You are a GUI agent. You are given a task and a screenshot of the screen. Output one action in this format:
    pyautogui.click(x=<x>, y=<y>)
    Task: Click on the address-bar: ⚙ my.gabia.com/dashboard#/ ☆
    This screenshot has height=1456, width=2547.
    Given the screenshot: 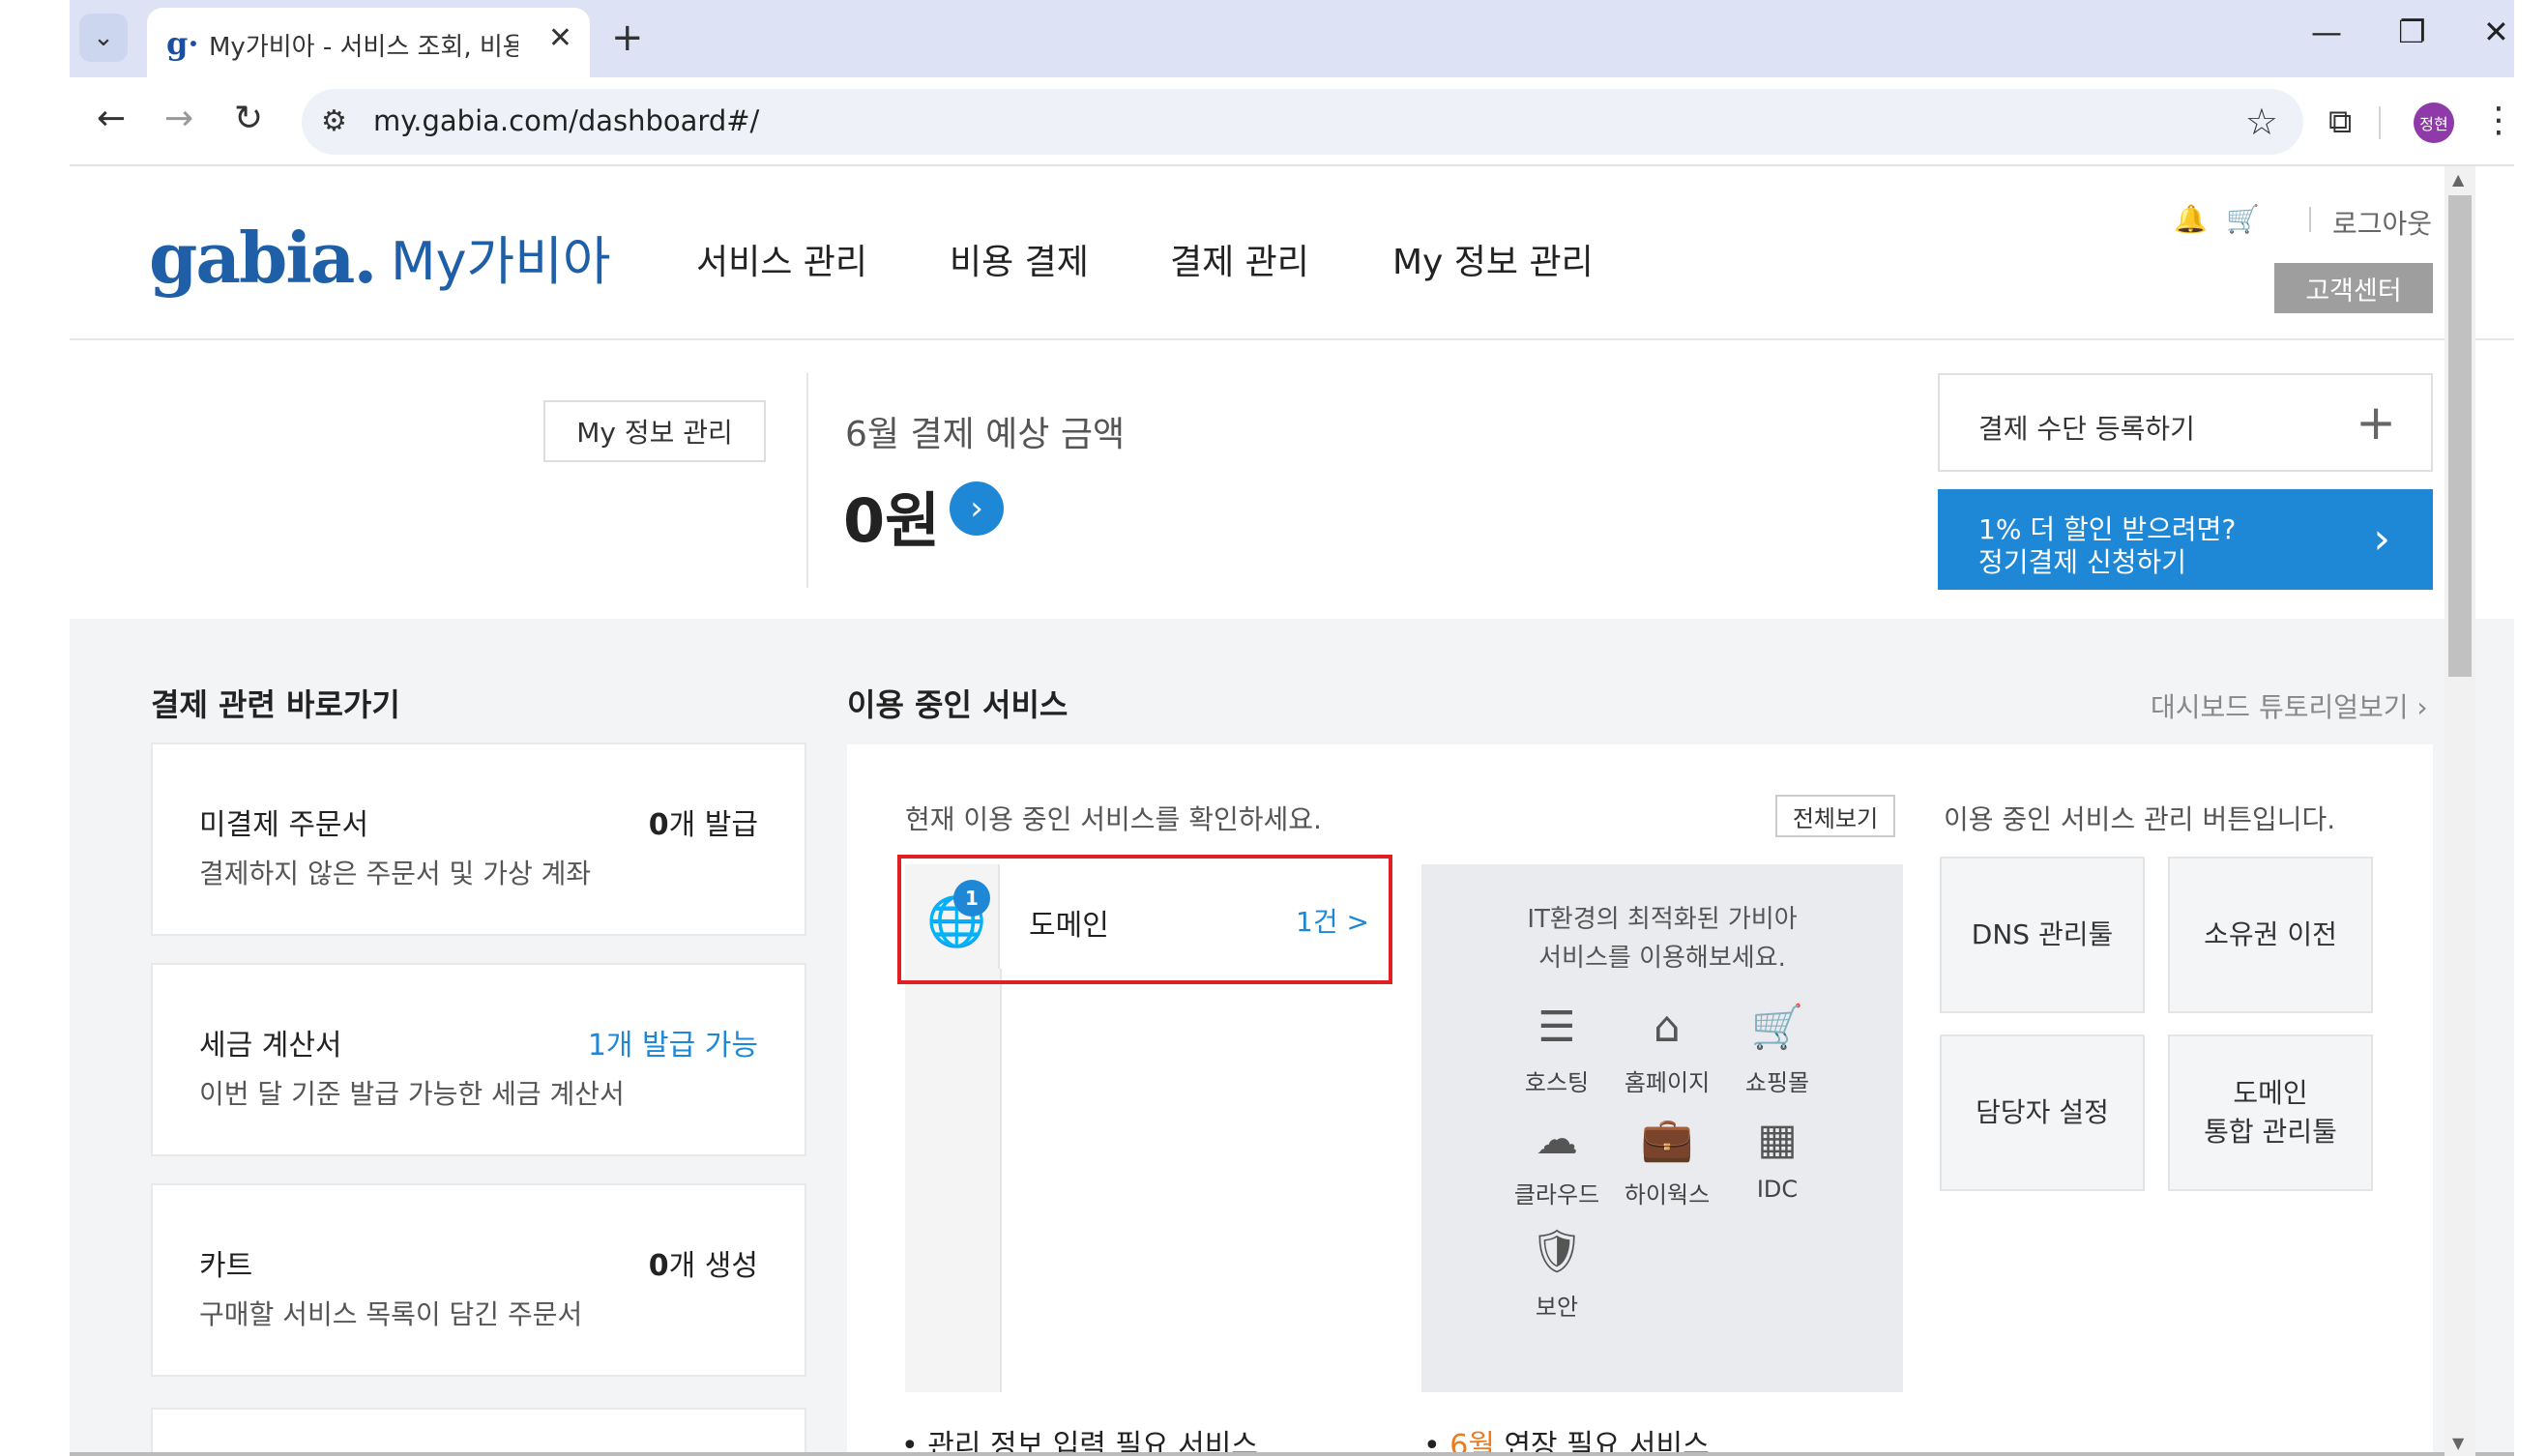 What is the action you would take?
    pyautogui.click(x=1302, y=122)
    